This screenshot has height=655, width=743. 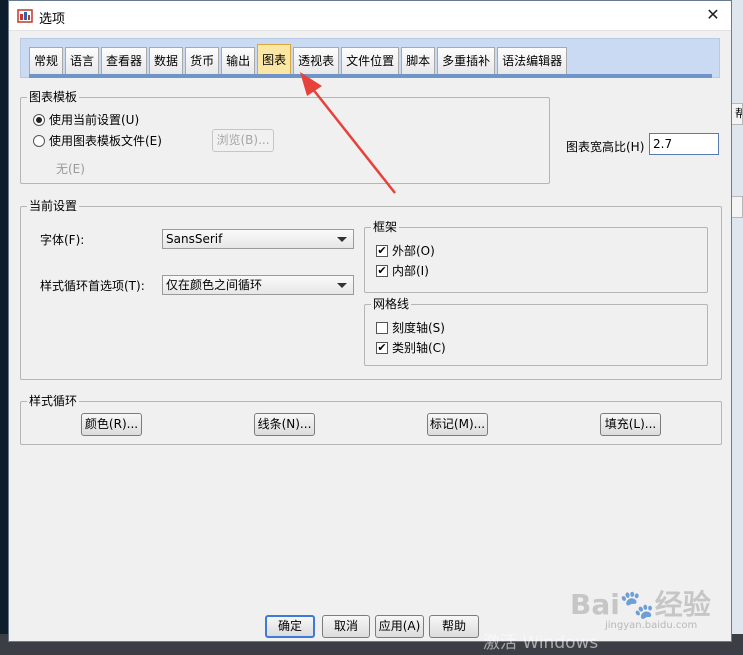 I want to click on tab-8: 文件位置, so click(x=370, y=60).